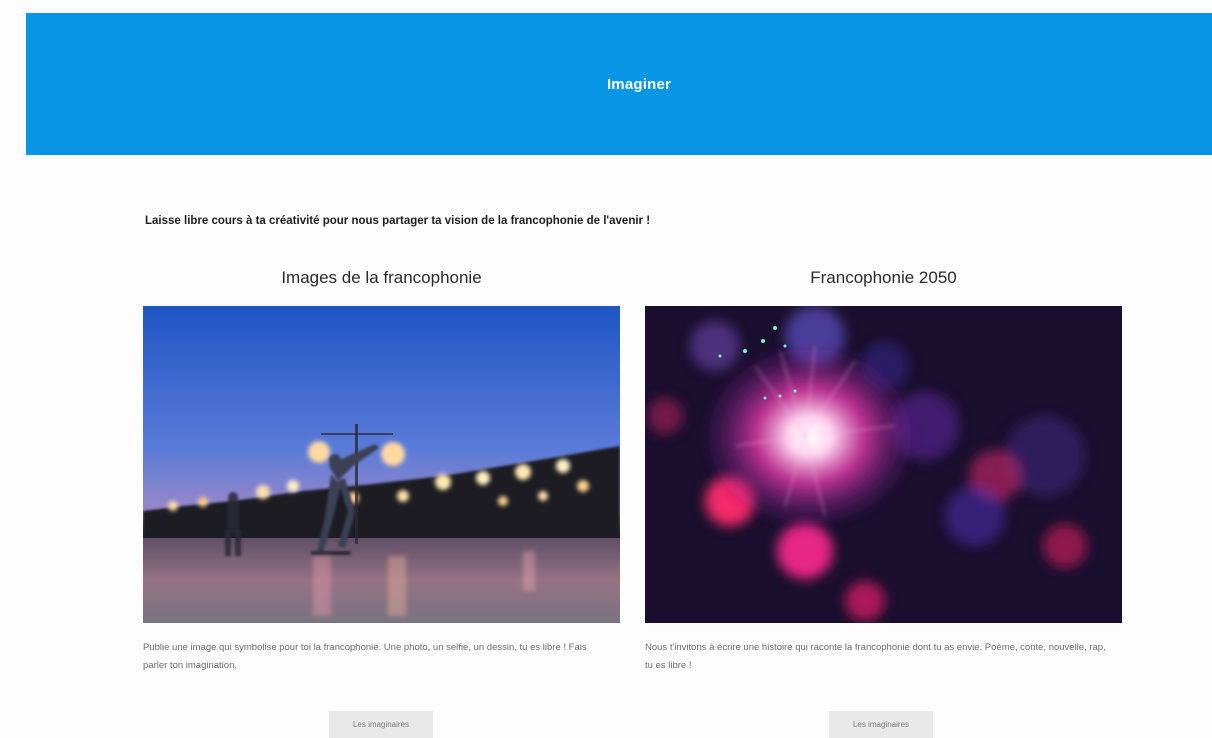 The height and width of the screenshot is (738, 1212). What do you see at coordinates (883, 277) in the screenshot?
I see `card-title: Francophonie 2050` at bounding box center [883, 277].